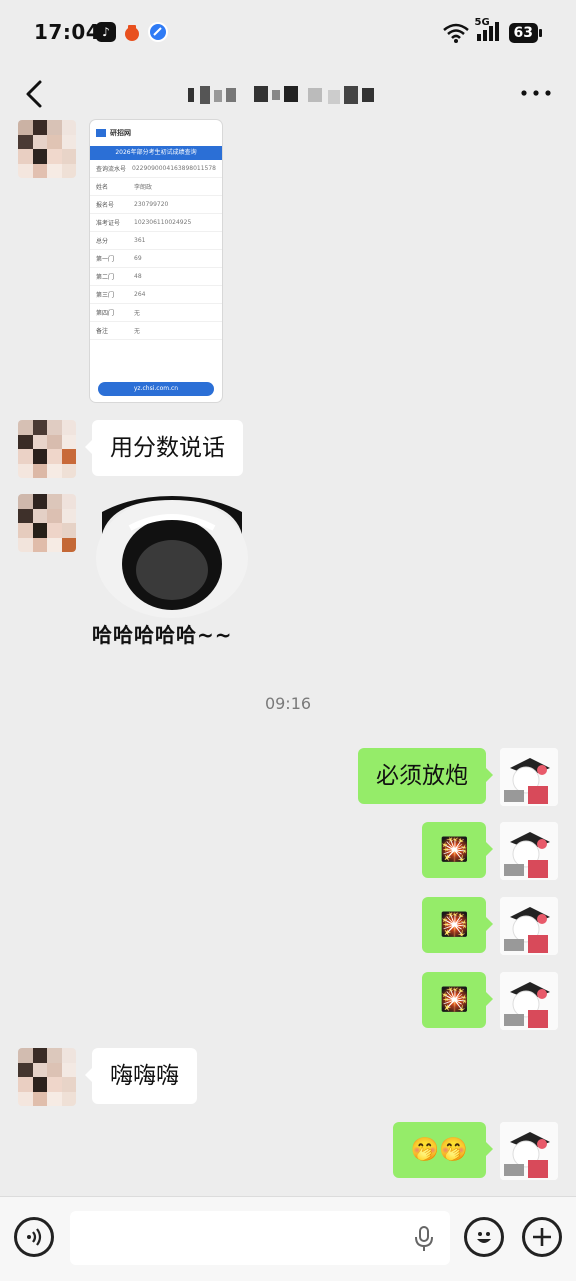 The width and height of the screenshot is (576, 1281). What do you see at coordinates (101, 133) in the screenshot?
I see `screenshot-logo-icon` at bounding box center [101, 133].